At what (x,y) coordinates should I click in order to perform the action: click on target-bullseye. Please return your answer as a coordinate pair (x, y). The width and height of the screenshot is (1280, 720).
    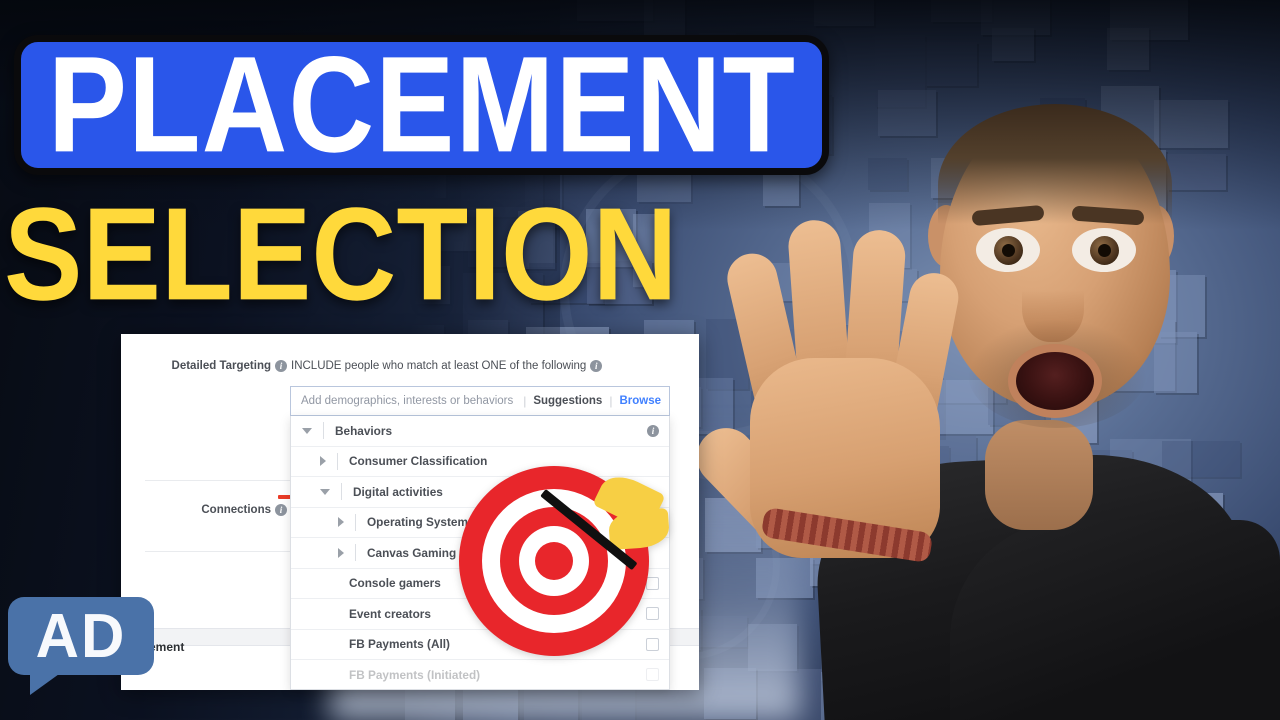
    Looking at the image, I should click on (554, 561).